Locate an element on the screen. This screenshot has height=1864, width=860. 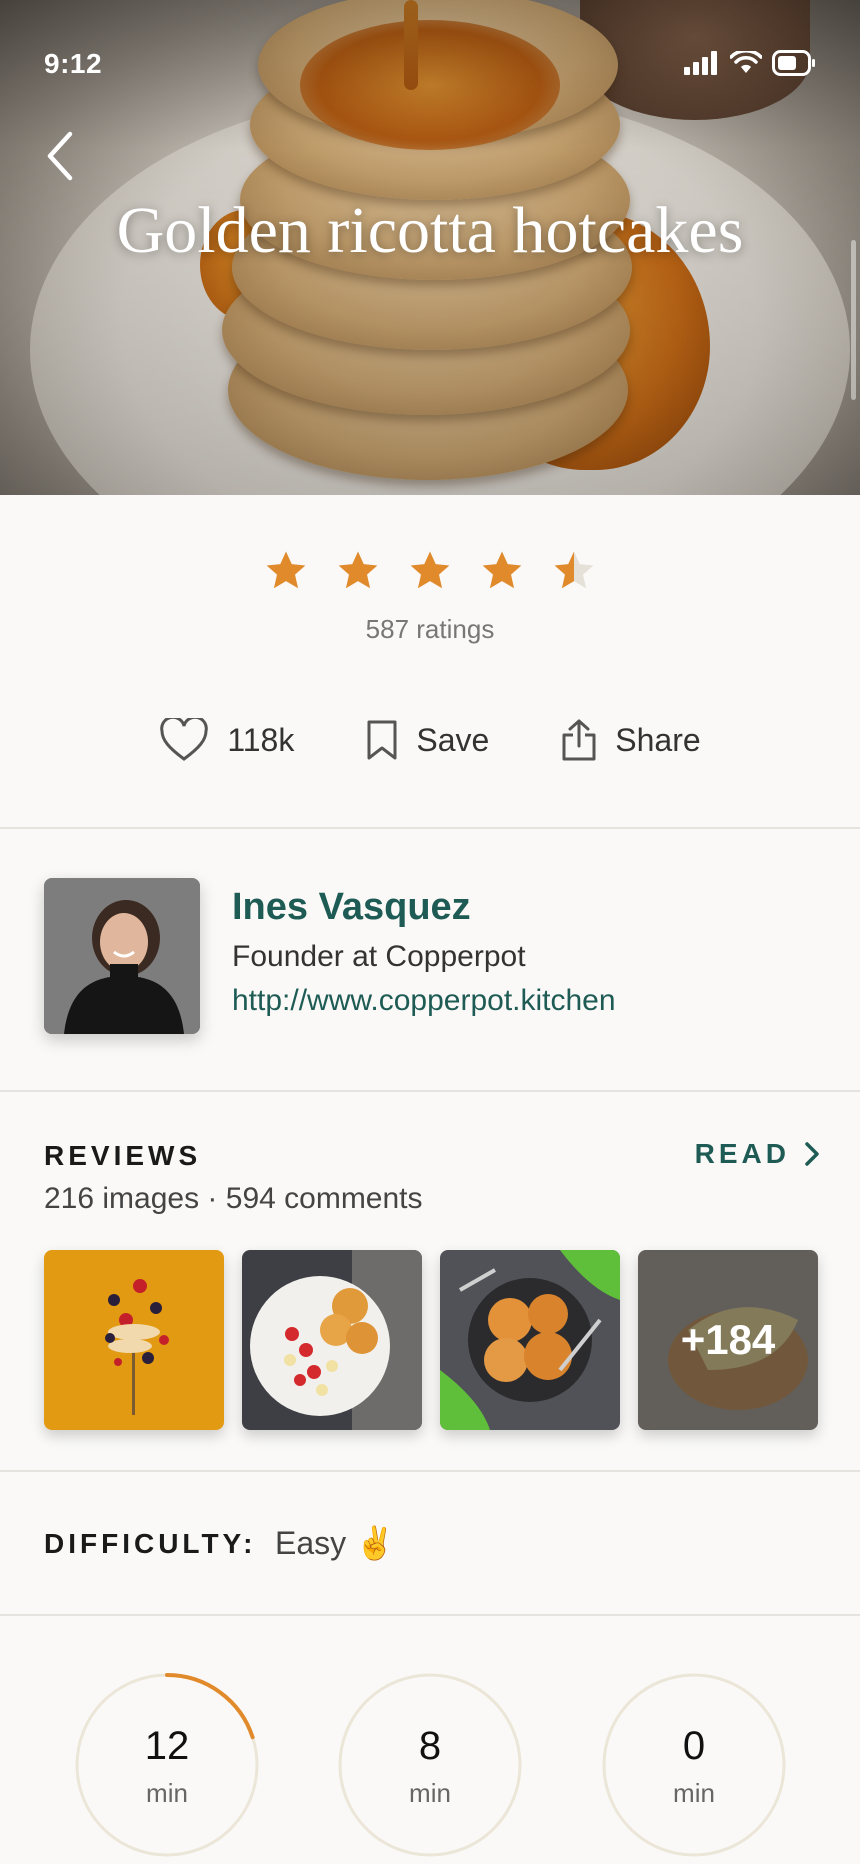
timer-1: 12 min is located at coordinates (167, 1765).